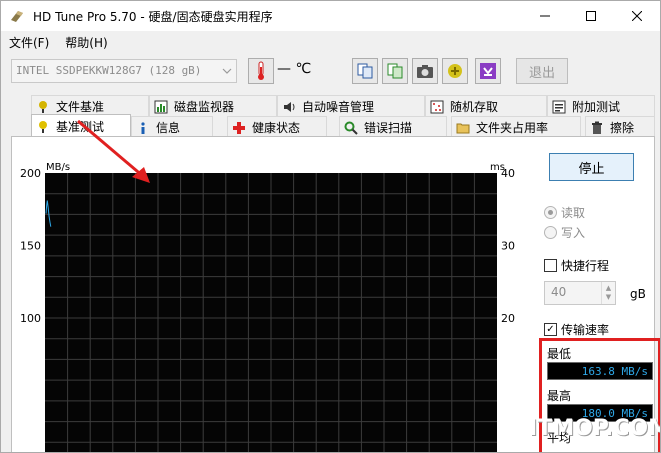 The height and width of the screenshot is (453, 661). I want to click on quick-stroke-unit: gB, so click(638, 294).